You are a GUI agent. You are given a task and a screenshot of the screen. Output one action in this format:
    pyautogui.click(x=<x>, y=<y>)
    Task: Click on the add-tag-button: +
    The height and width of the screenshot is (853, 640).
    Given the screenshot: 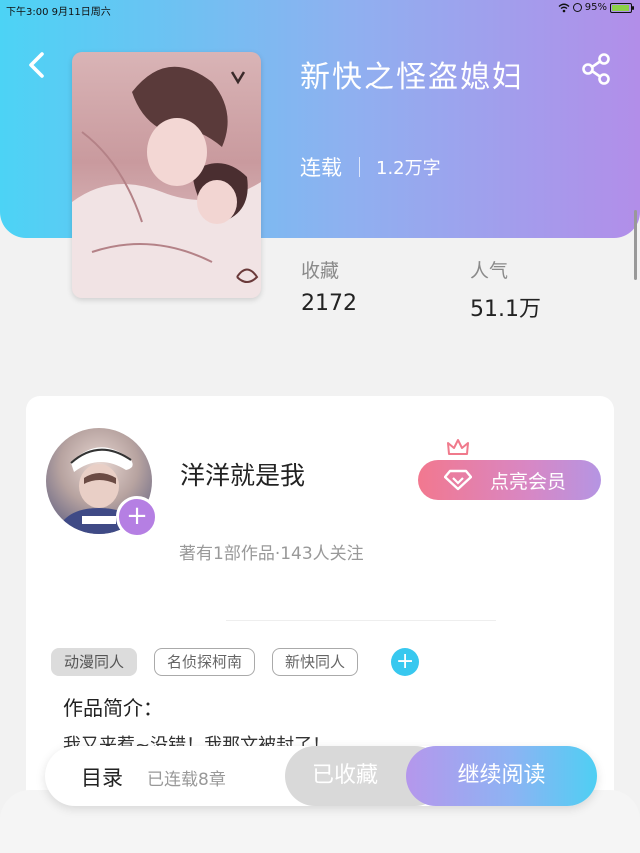 What is the action you would take?
    pyautogui.click(x=405, y=662)
    